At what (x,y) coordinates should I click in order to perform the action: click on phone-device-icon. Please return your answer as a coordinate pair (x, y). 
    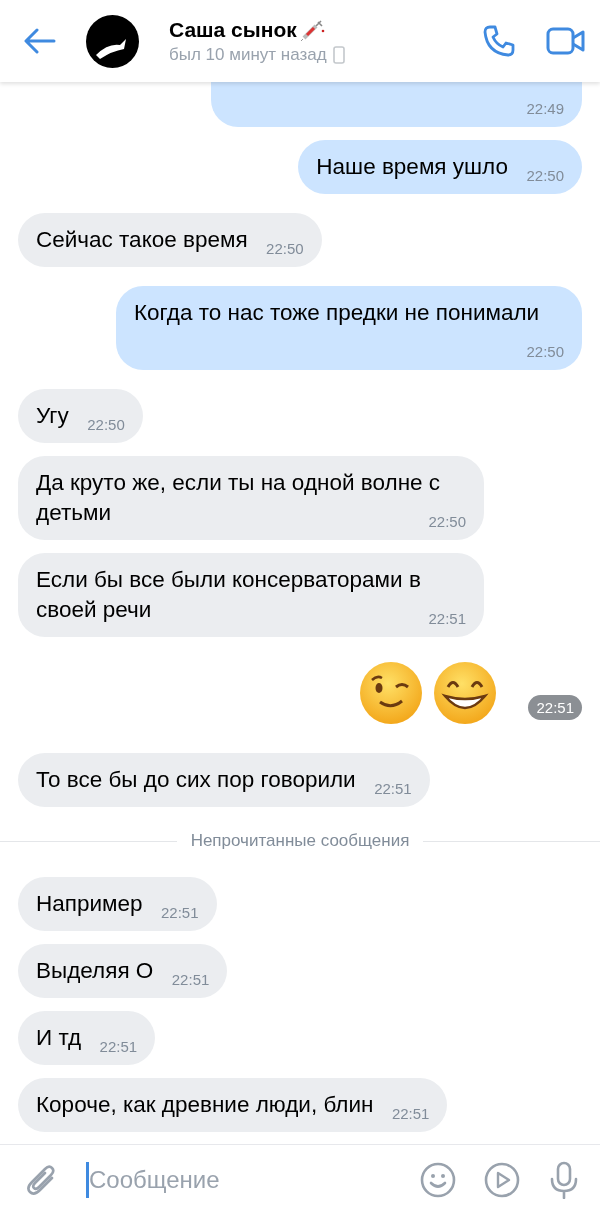
    Looking at the image, I should click on (338, 54).